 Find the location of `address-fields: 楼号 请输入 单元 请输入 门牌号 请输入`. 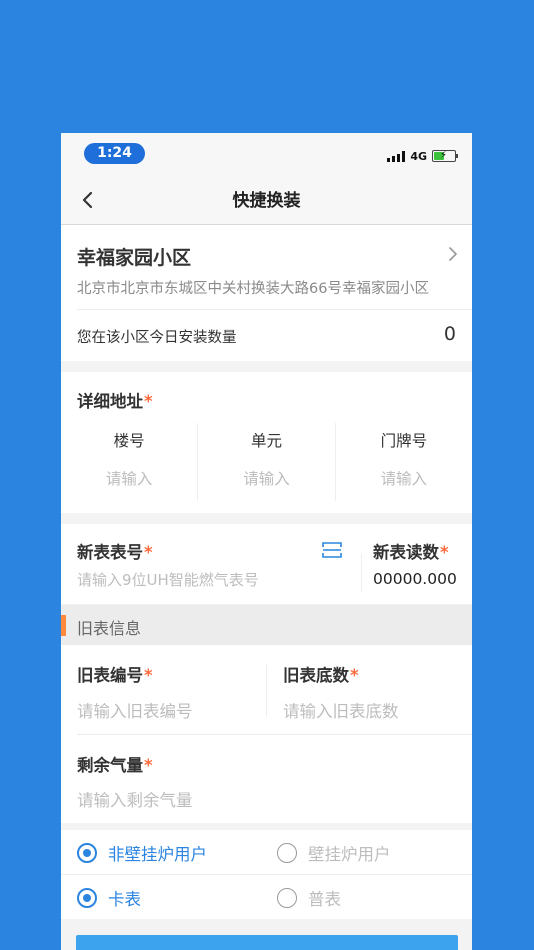

address-fields: 楼号 请输入 单元 请输入 门牌号 请输入 is located at coordinates (266, 462).